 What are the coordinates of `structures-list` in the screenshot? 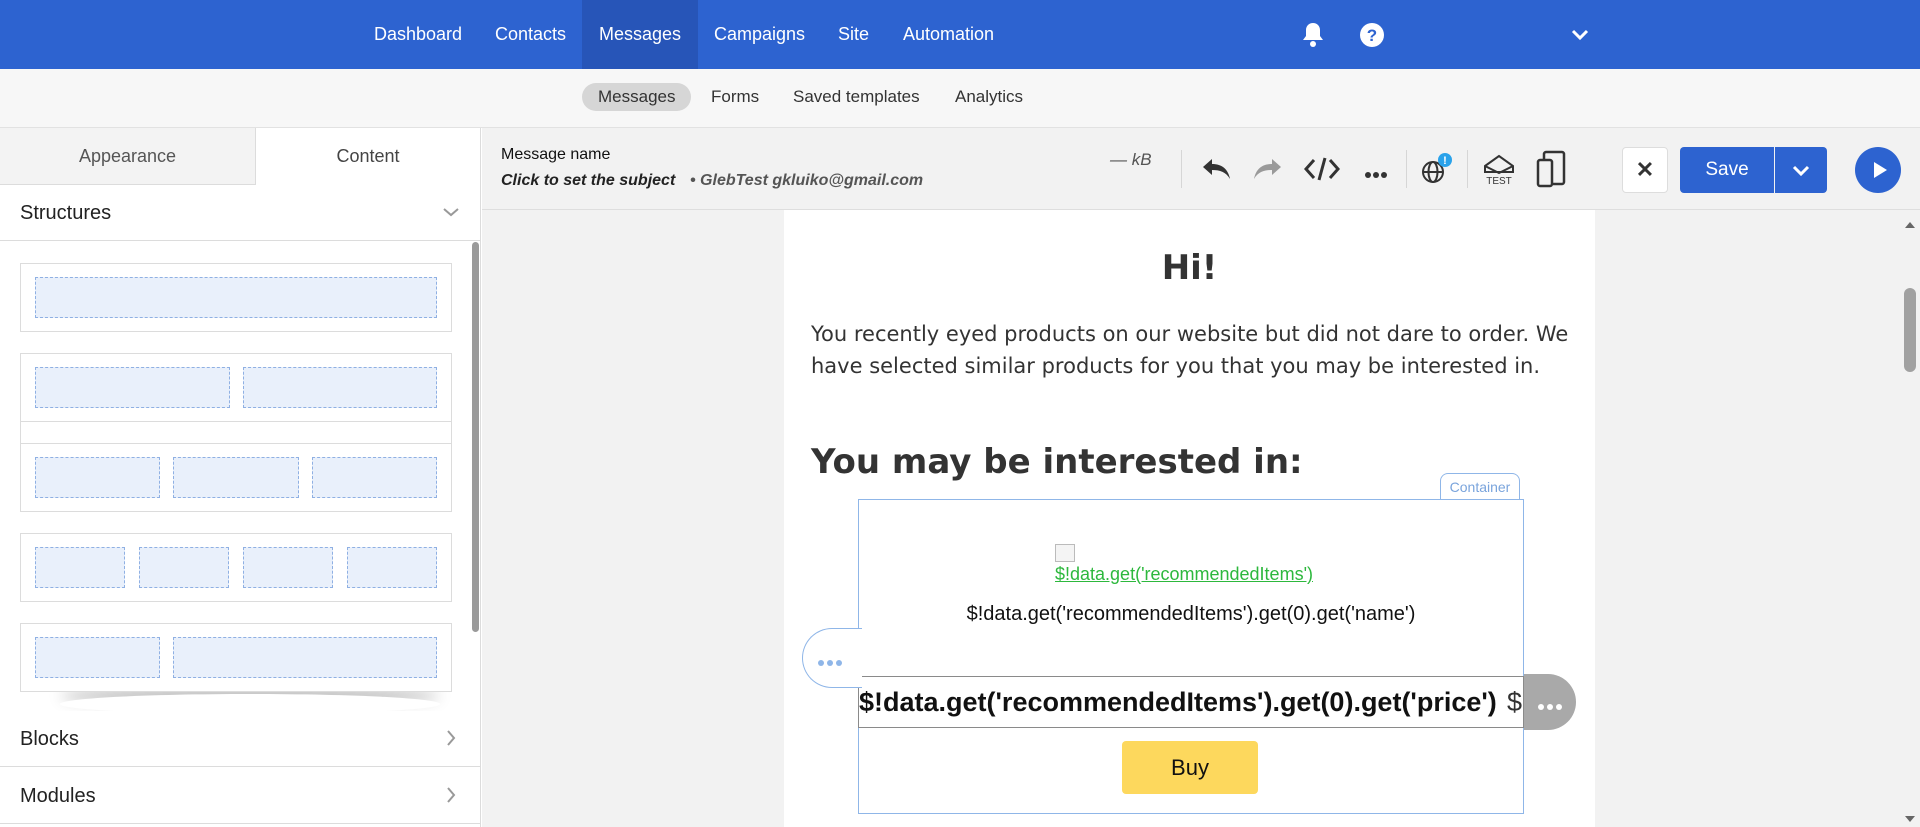 It's located at (235, 477).